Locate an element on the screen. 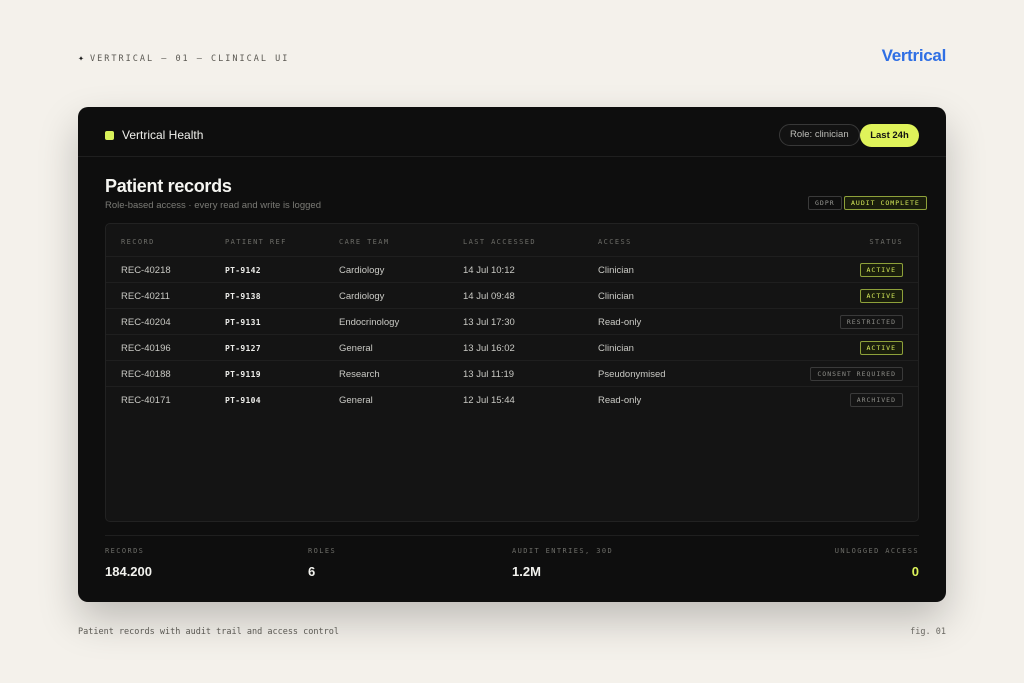 This screenshot has width=1024, height=683. app-logo-icon is located at coordinates (109, 135).